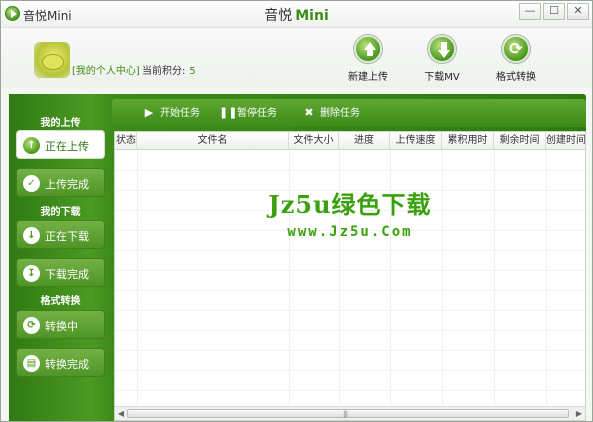  What do you see at coordinates (516, 77) in the screenshot?
I see `format-convert-label: 格式转换` at bounding box center [516, 77].